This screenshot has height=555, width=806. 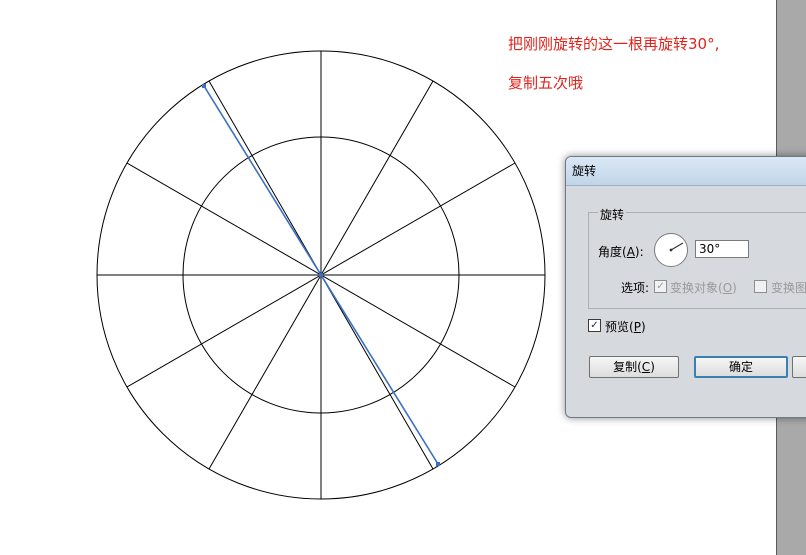 I want to click on transform-objects-checkbox: ✓, so click(x=660, y=286).